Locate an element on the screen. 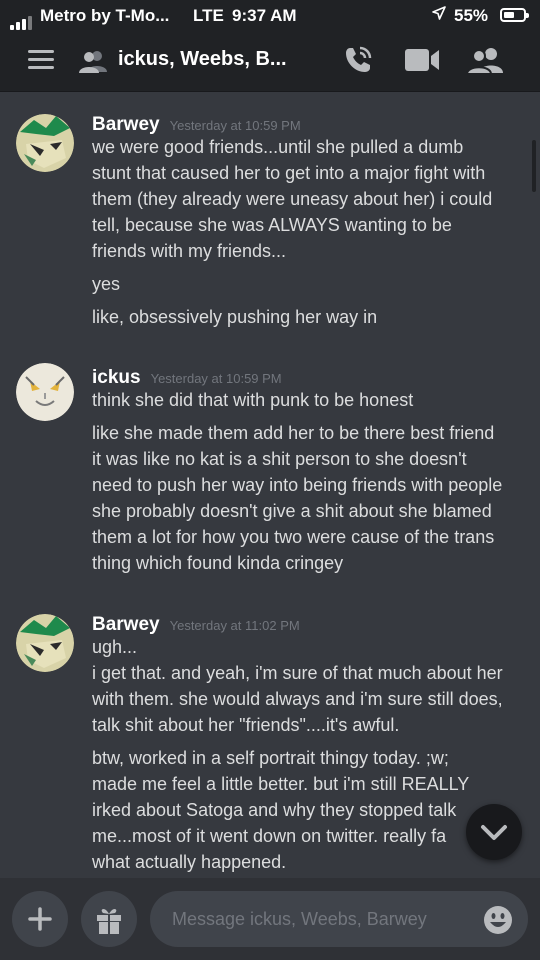  message-author: Barwey Yesterday at 11:02 PM is located at coordinates (196, 625).